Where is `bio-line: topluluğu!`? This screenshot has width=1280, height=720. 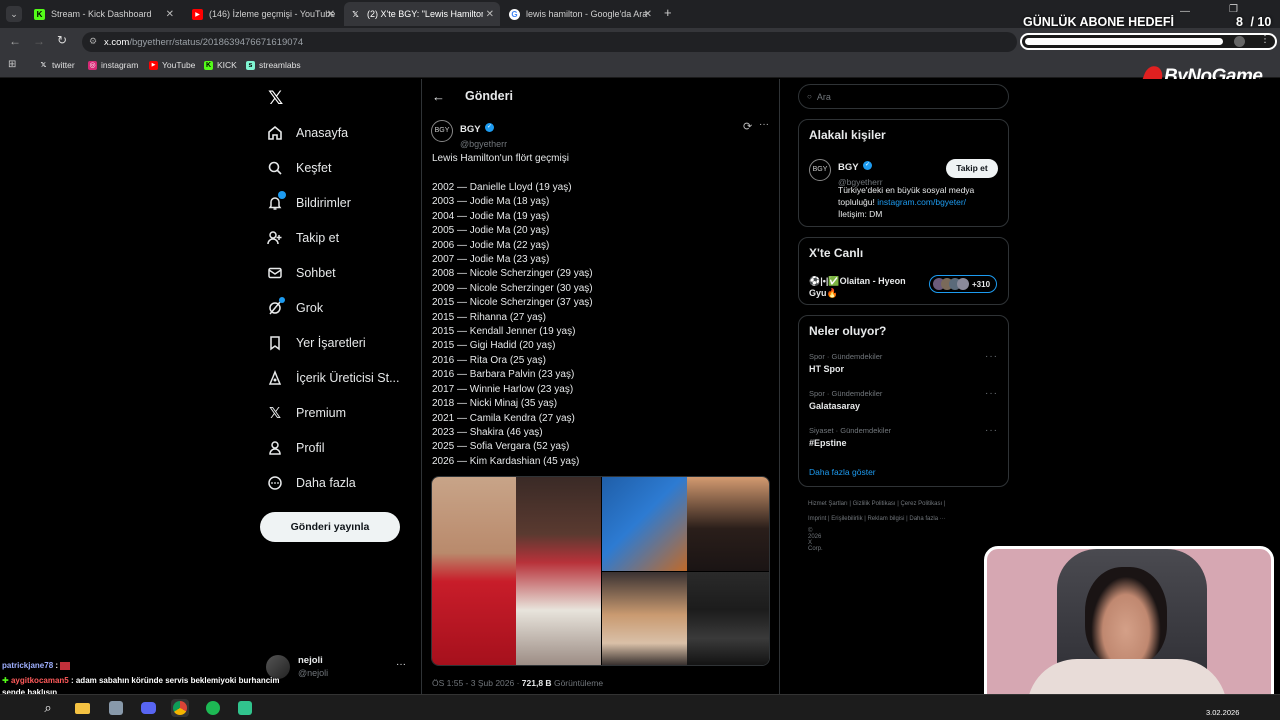
bio-line: topluluğu! is located at coordinates (858, 202).